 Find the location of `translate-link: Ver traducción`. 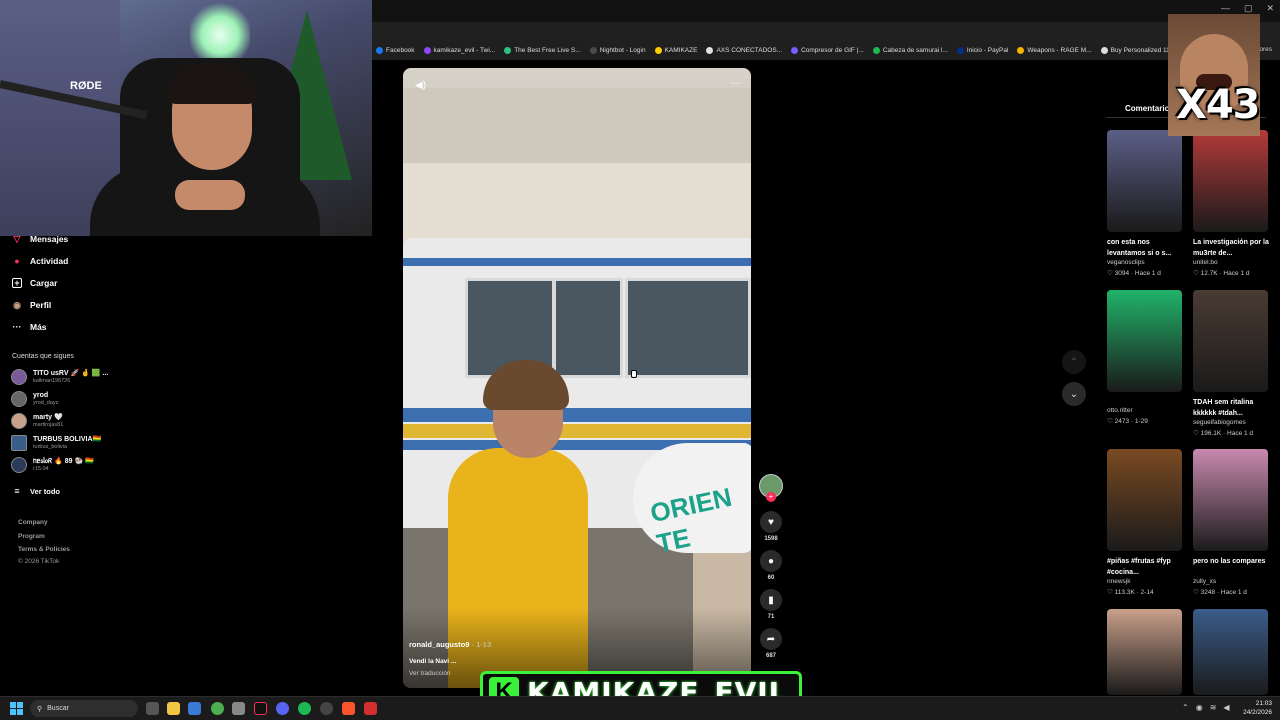

translate-link: Ver traducción is located at coordinates (430, 673).